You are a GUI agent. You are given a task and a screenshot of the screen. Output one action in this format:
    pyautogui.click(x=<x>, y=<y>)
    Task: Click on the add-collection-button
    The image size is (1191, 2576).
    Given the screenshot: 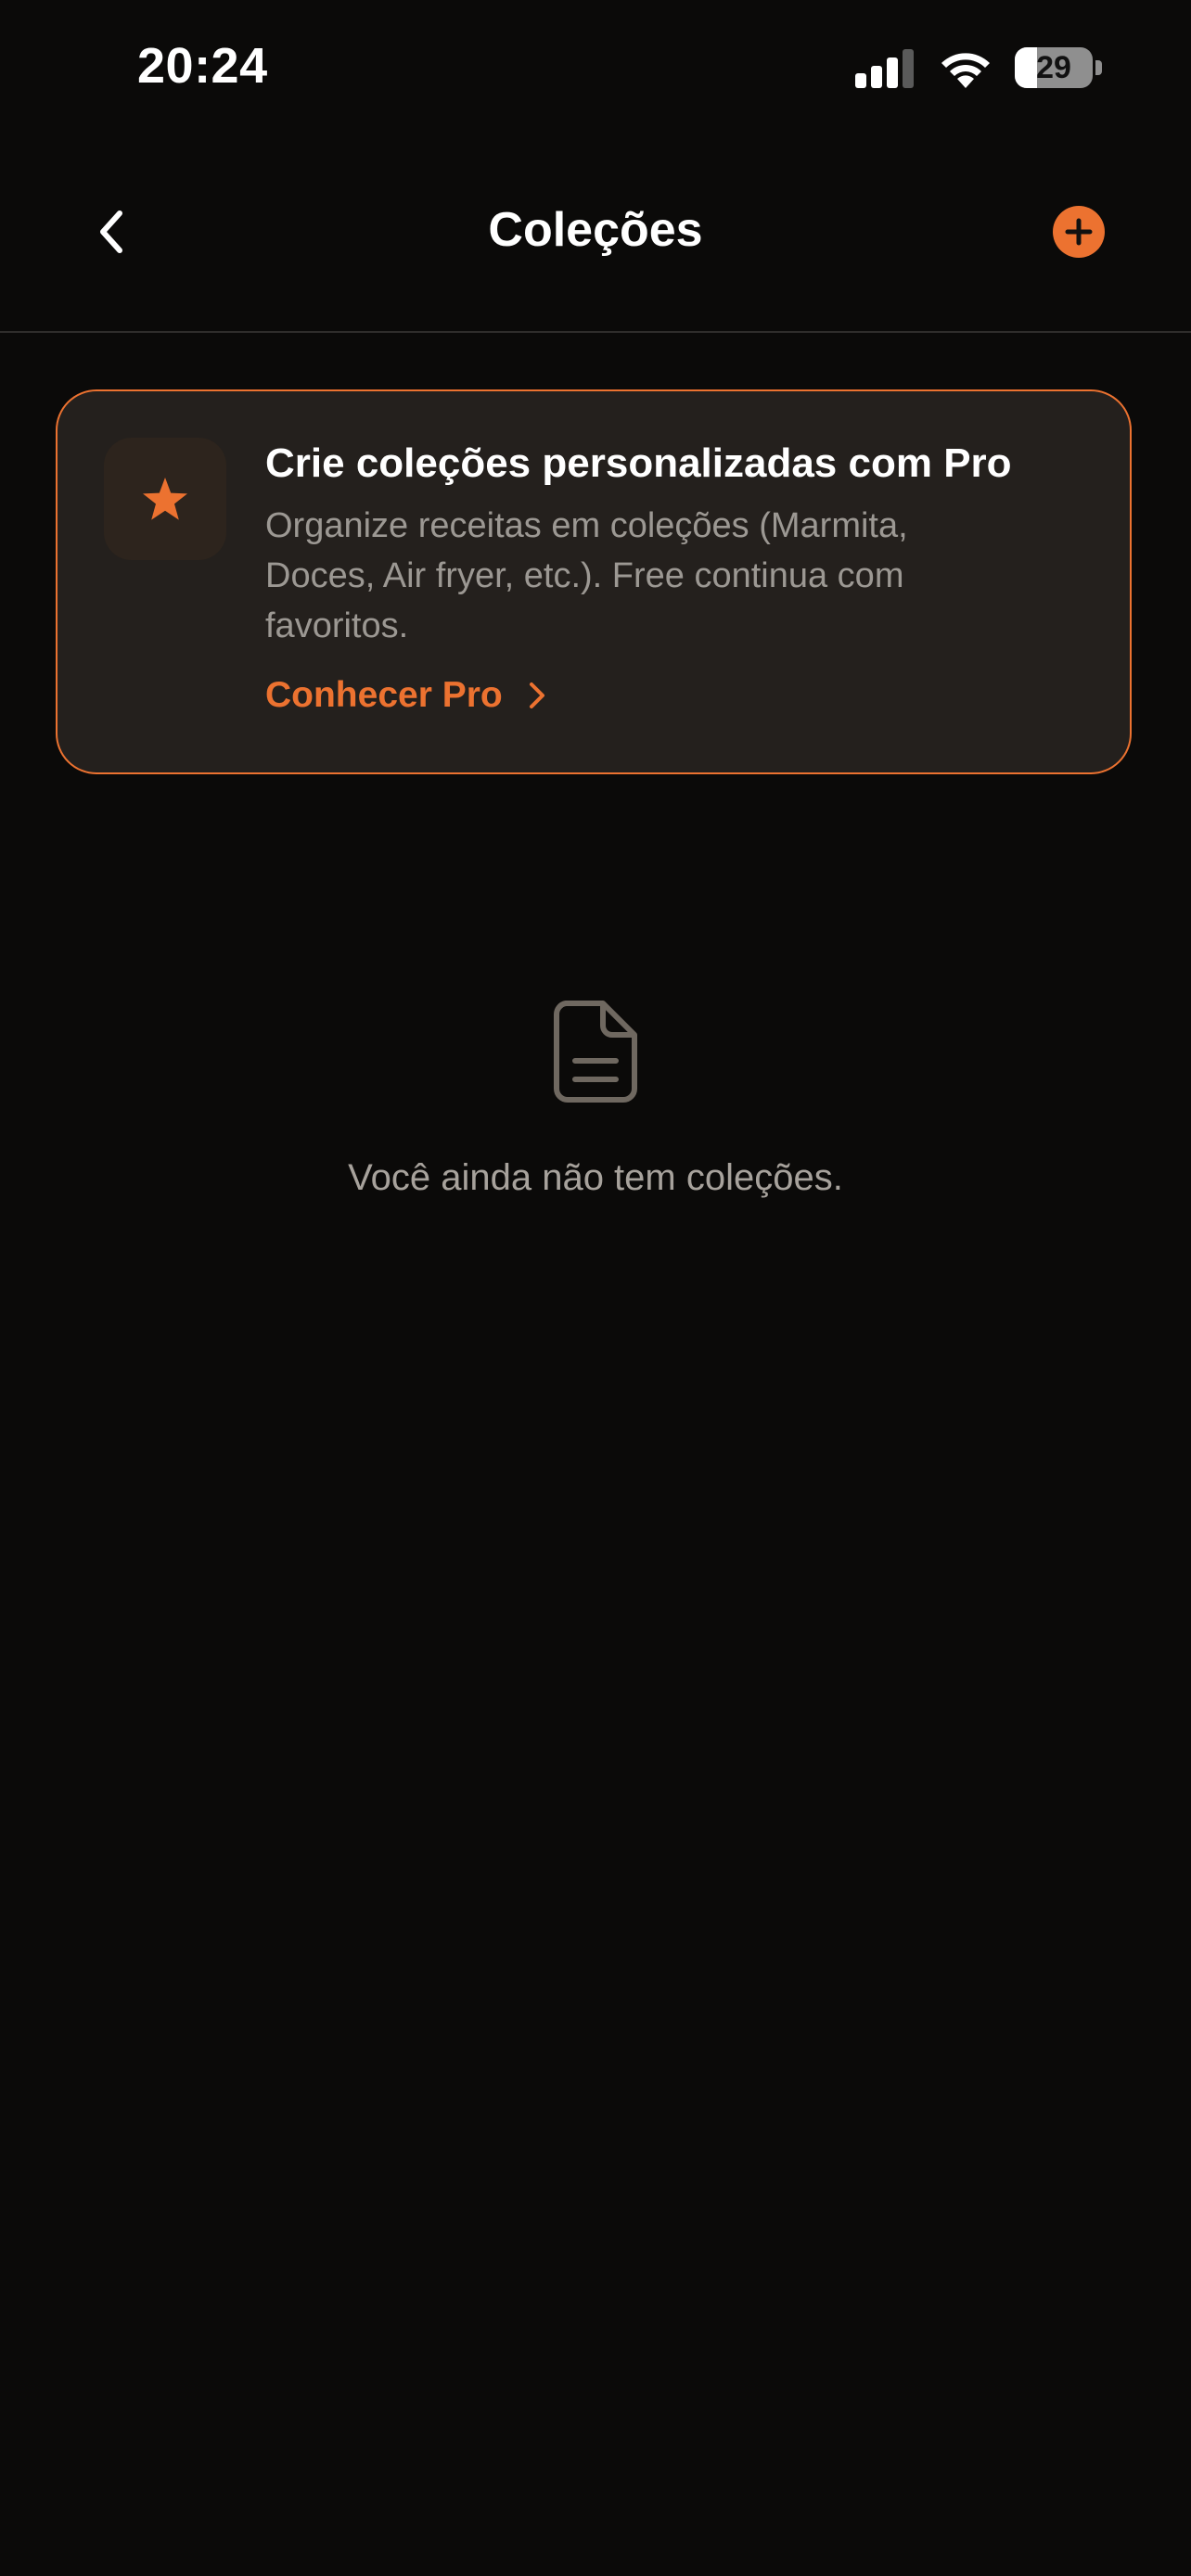 What is the action you would take?
    pyautogui.click(x=1079, y=232)
    